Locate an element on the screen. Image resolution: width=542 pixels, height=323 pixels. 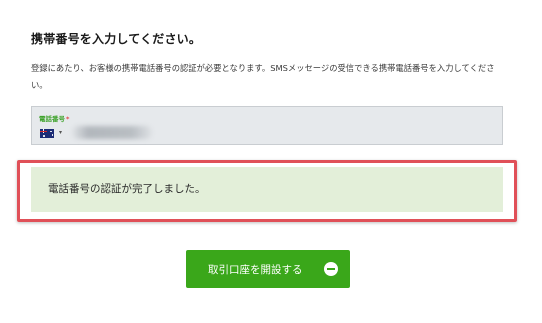
flag-union-jack-red is located at coordinates (43, 131).